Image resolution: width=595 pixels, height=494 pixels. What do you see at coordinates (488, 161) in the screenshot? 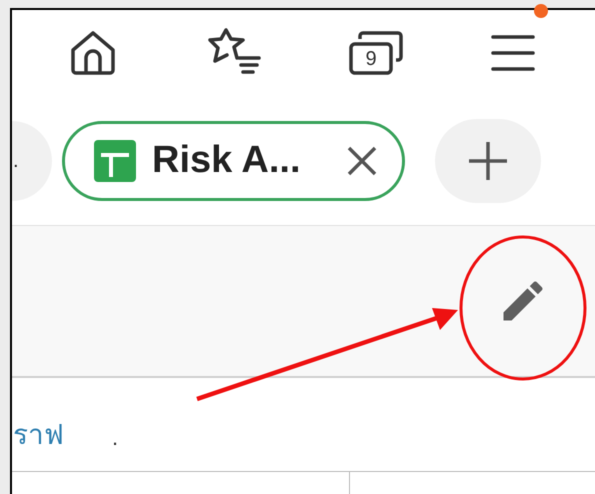
I see `plus-icon` at bounding box center [488, 161].